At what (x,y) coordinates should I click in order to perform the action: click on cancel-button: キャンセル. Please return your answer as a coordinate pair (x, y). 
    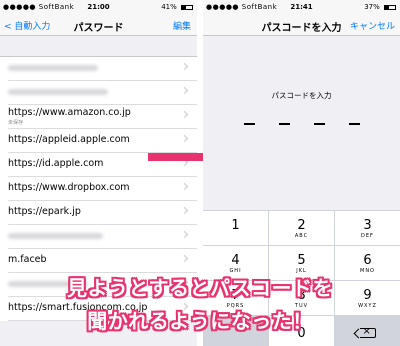
    Looking at the image, I should click on (372, 25).